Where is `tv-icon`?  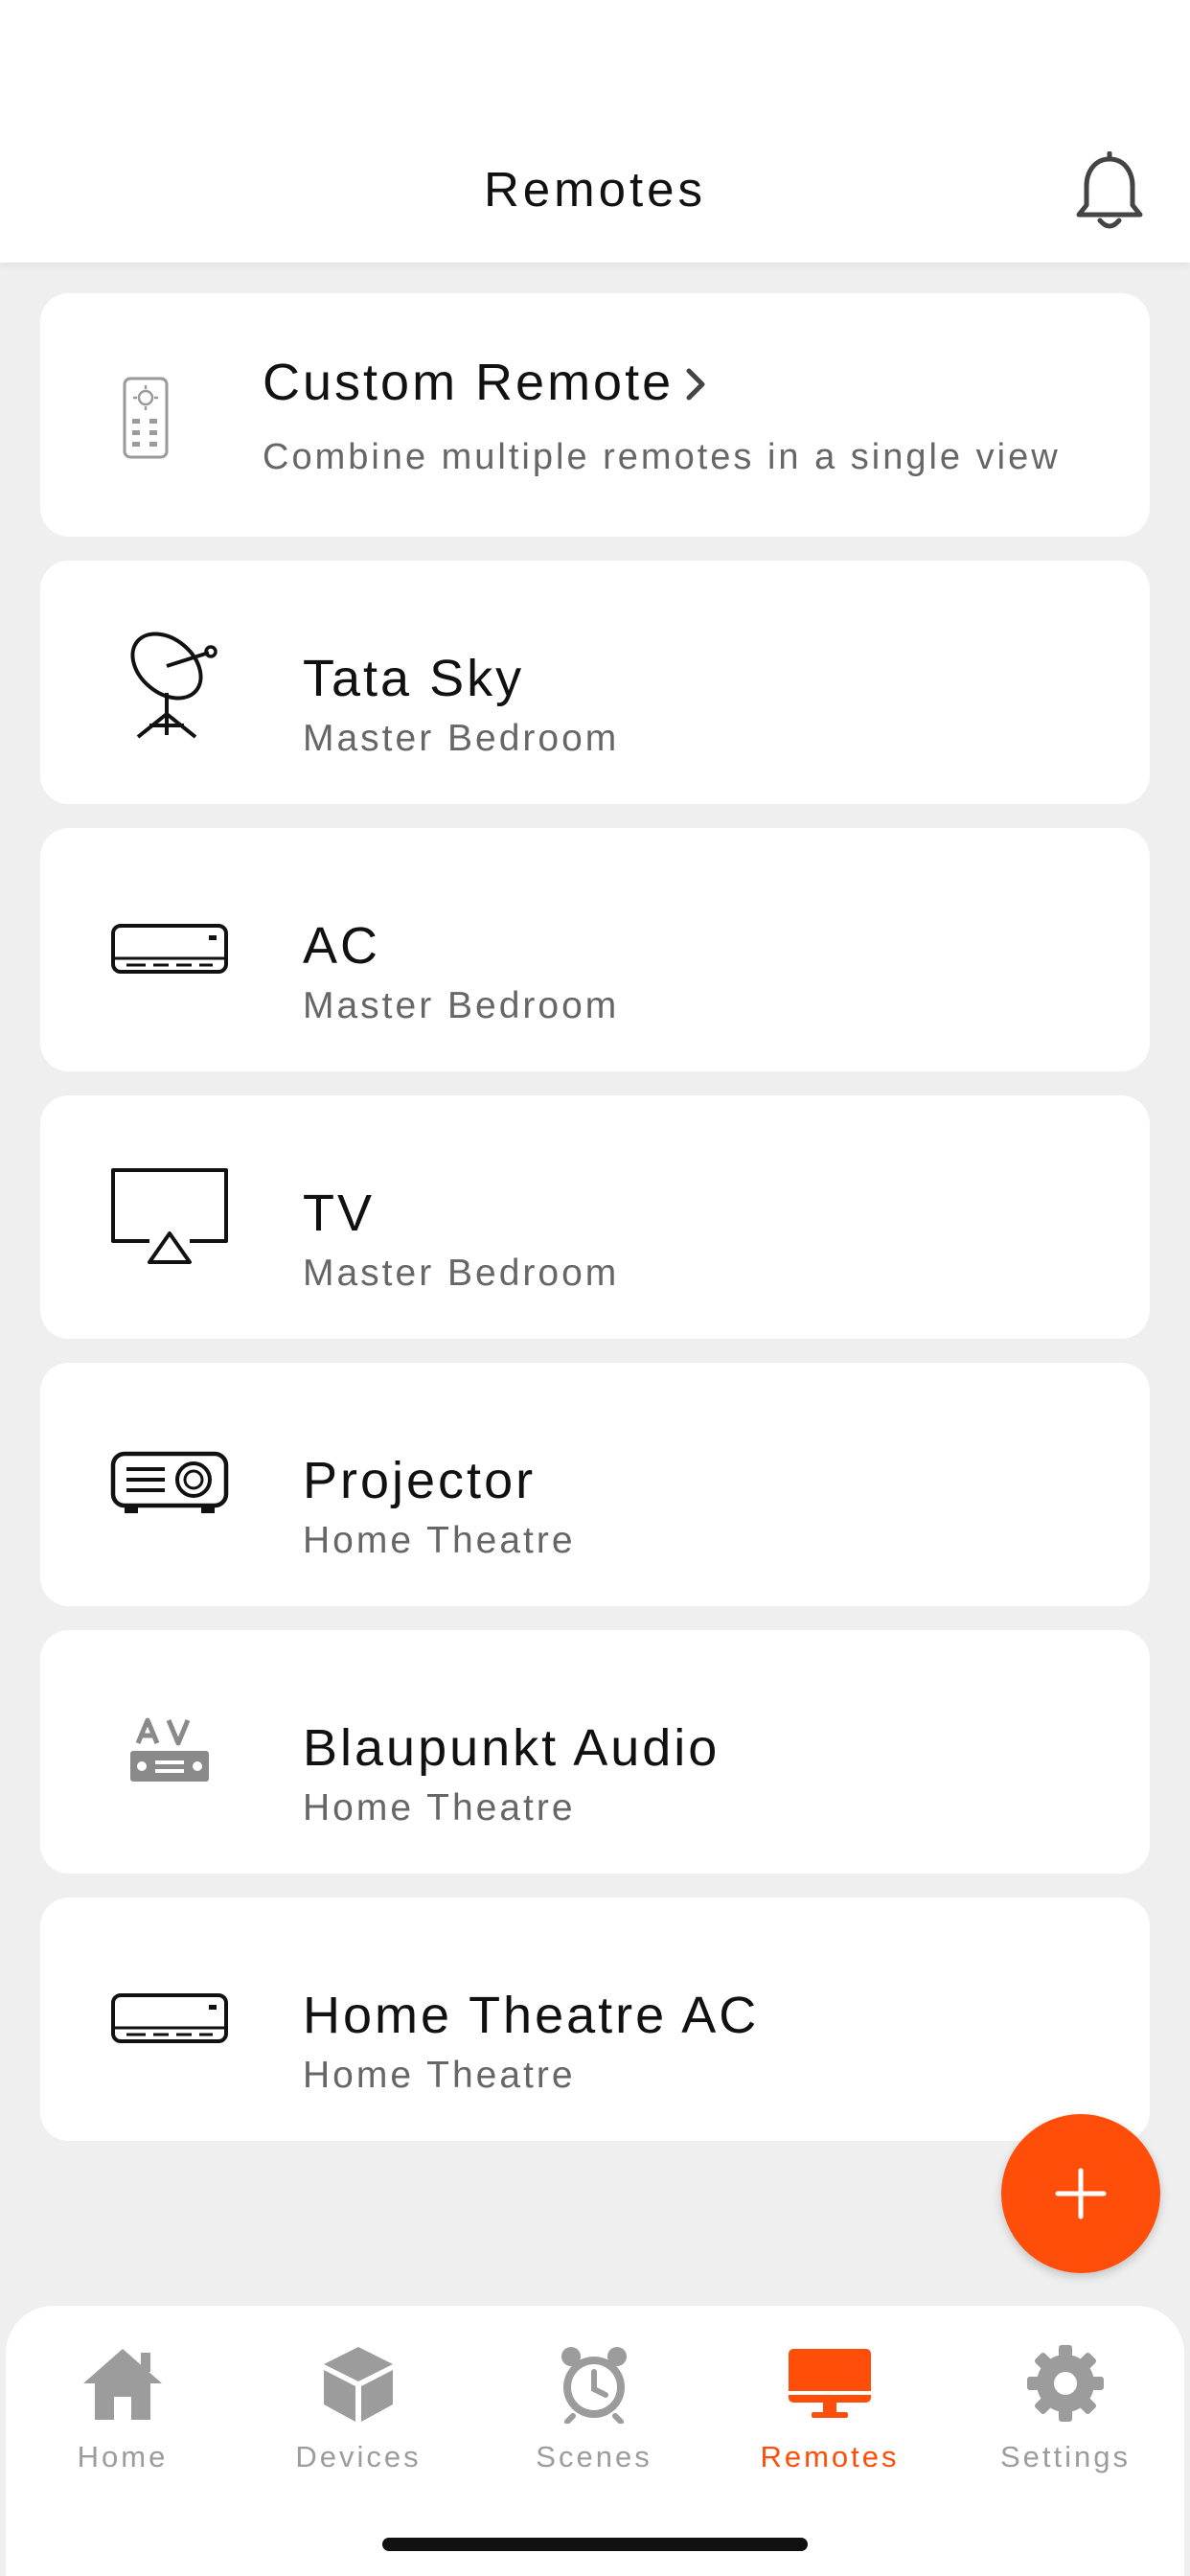
tv-icon is located at coordinates (170, 1215).